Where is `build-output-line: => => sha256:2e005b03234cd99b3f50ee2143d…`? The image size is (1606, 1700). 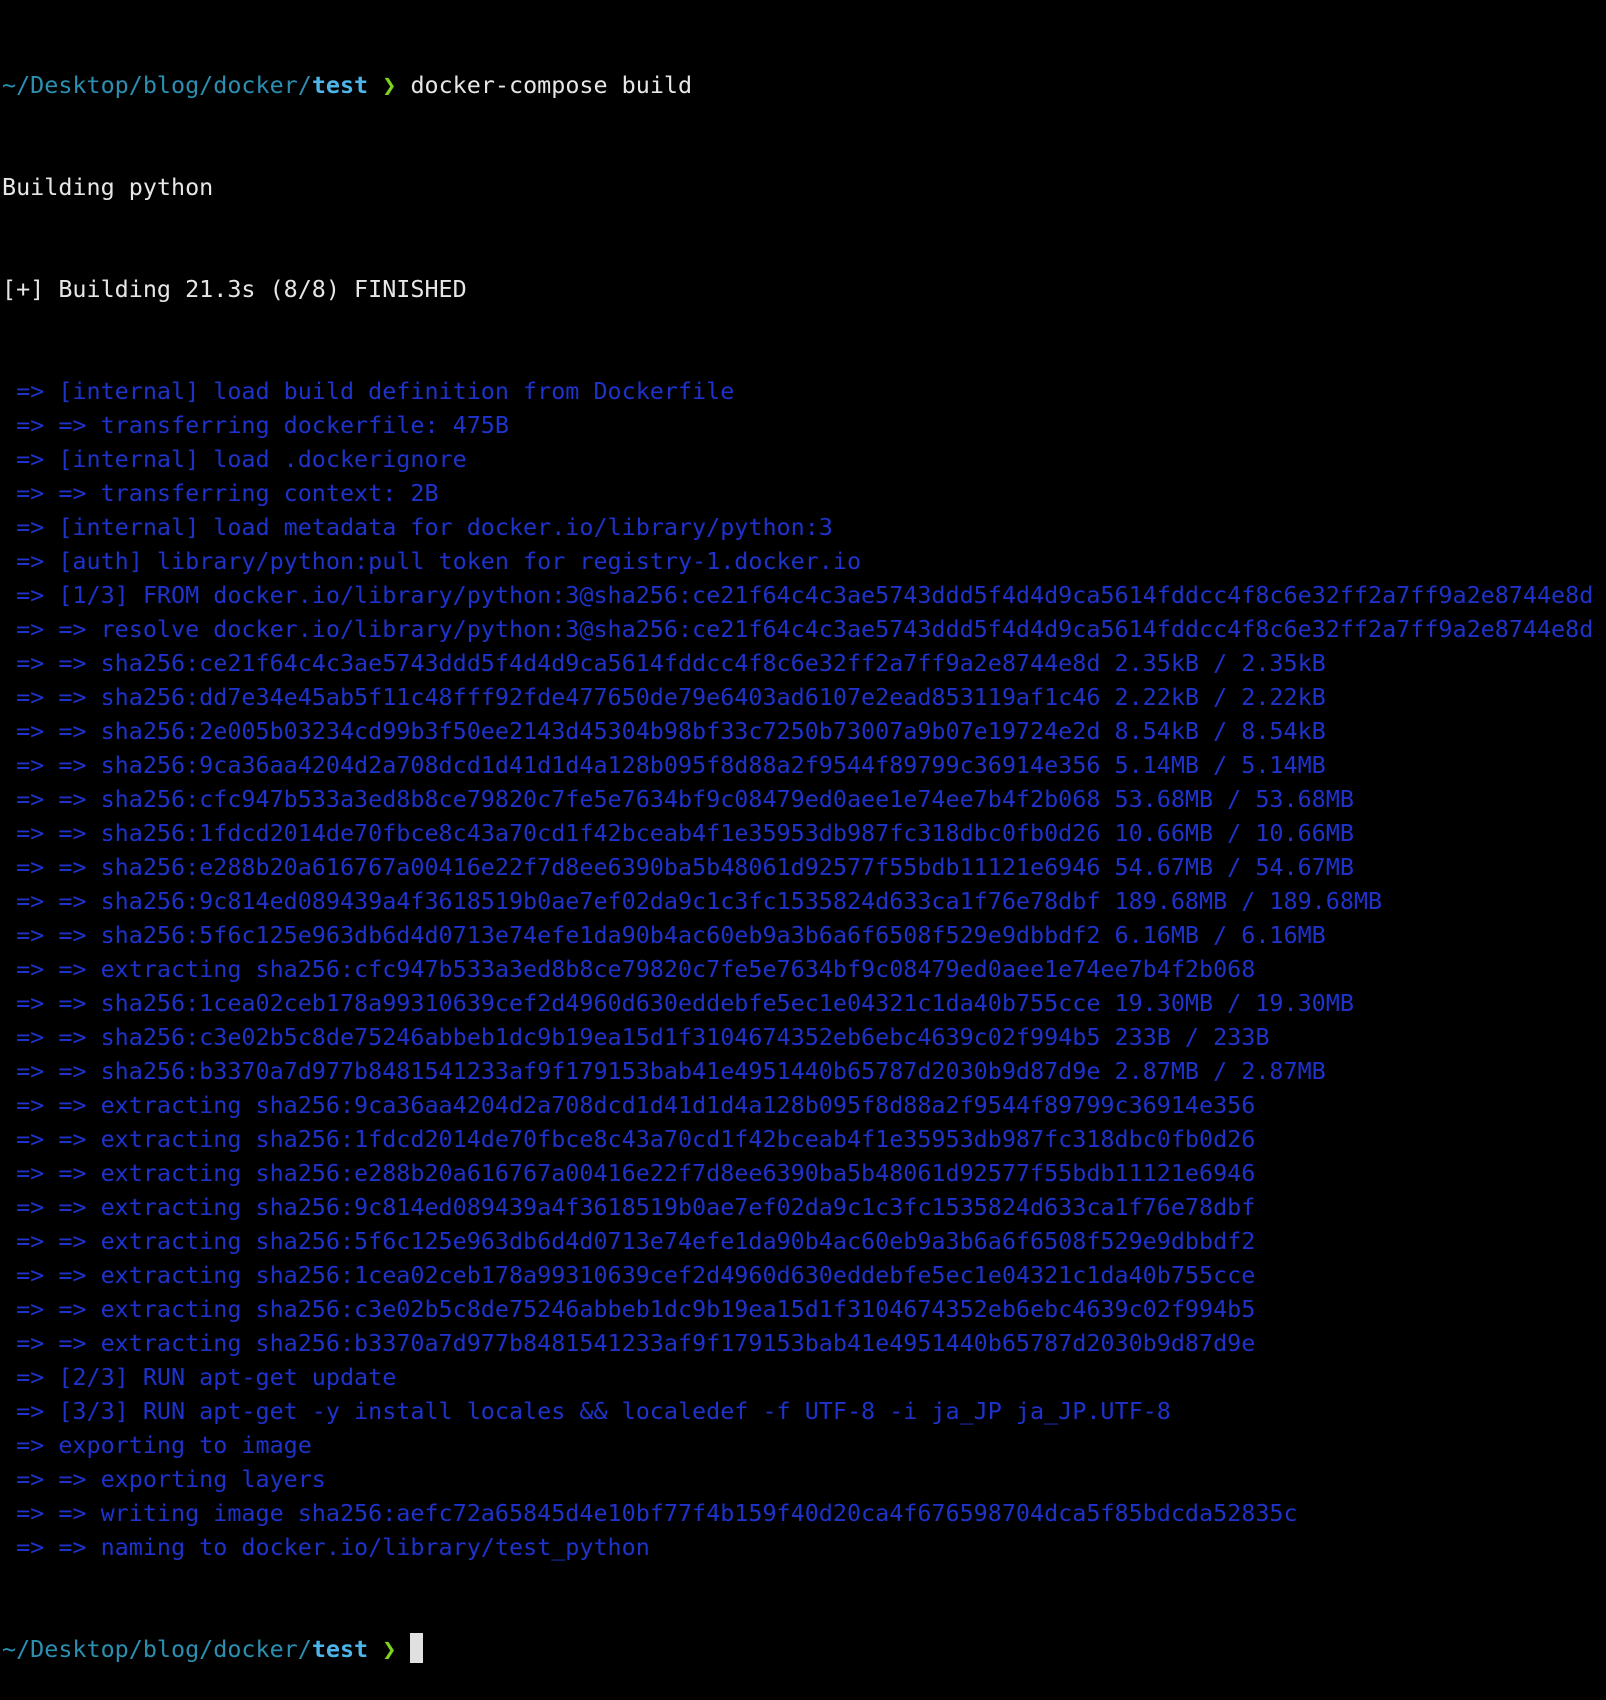
build-output-line: => => sha256:2e005b03234cd99b3f50ee2143d… is located at coordinates (664, 731).